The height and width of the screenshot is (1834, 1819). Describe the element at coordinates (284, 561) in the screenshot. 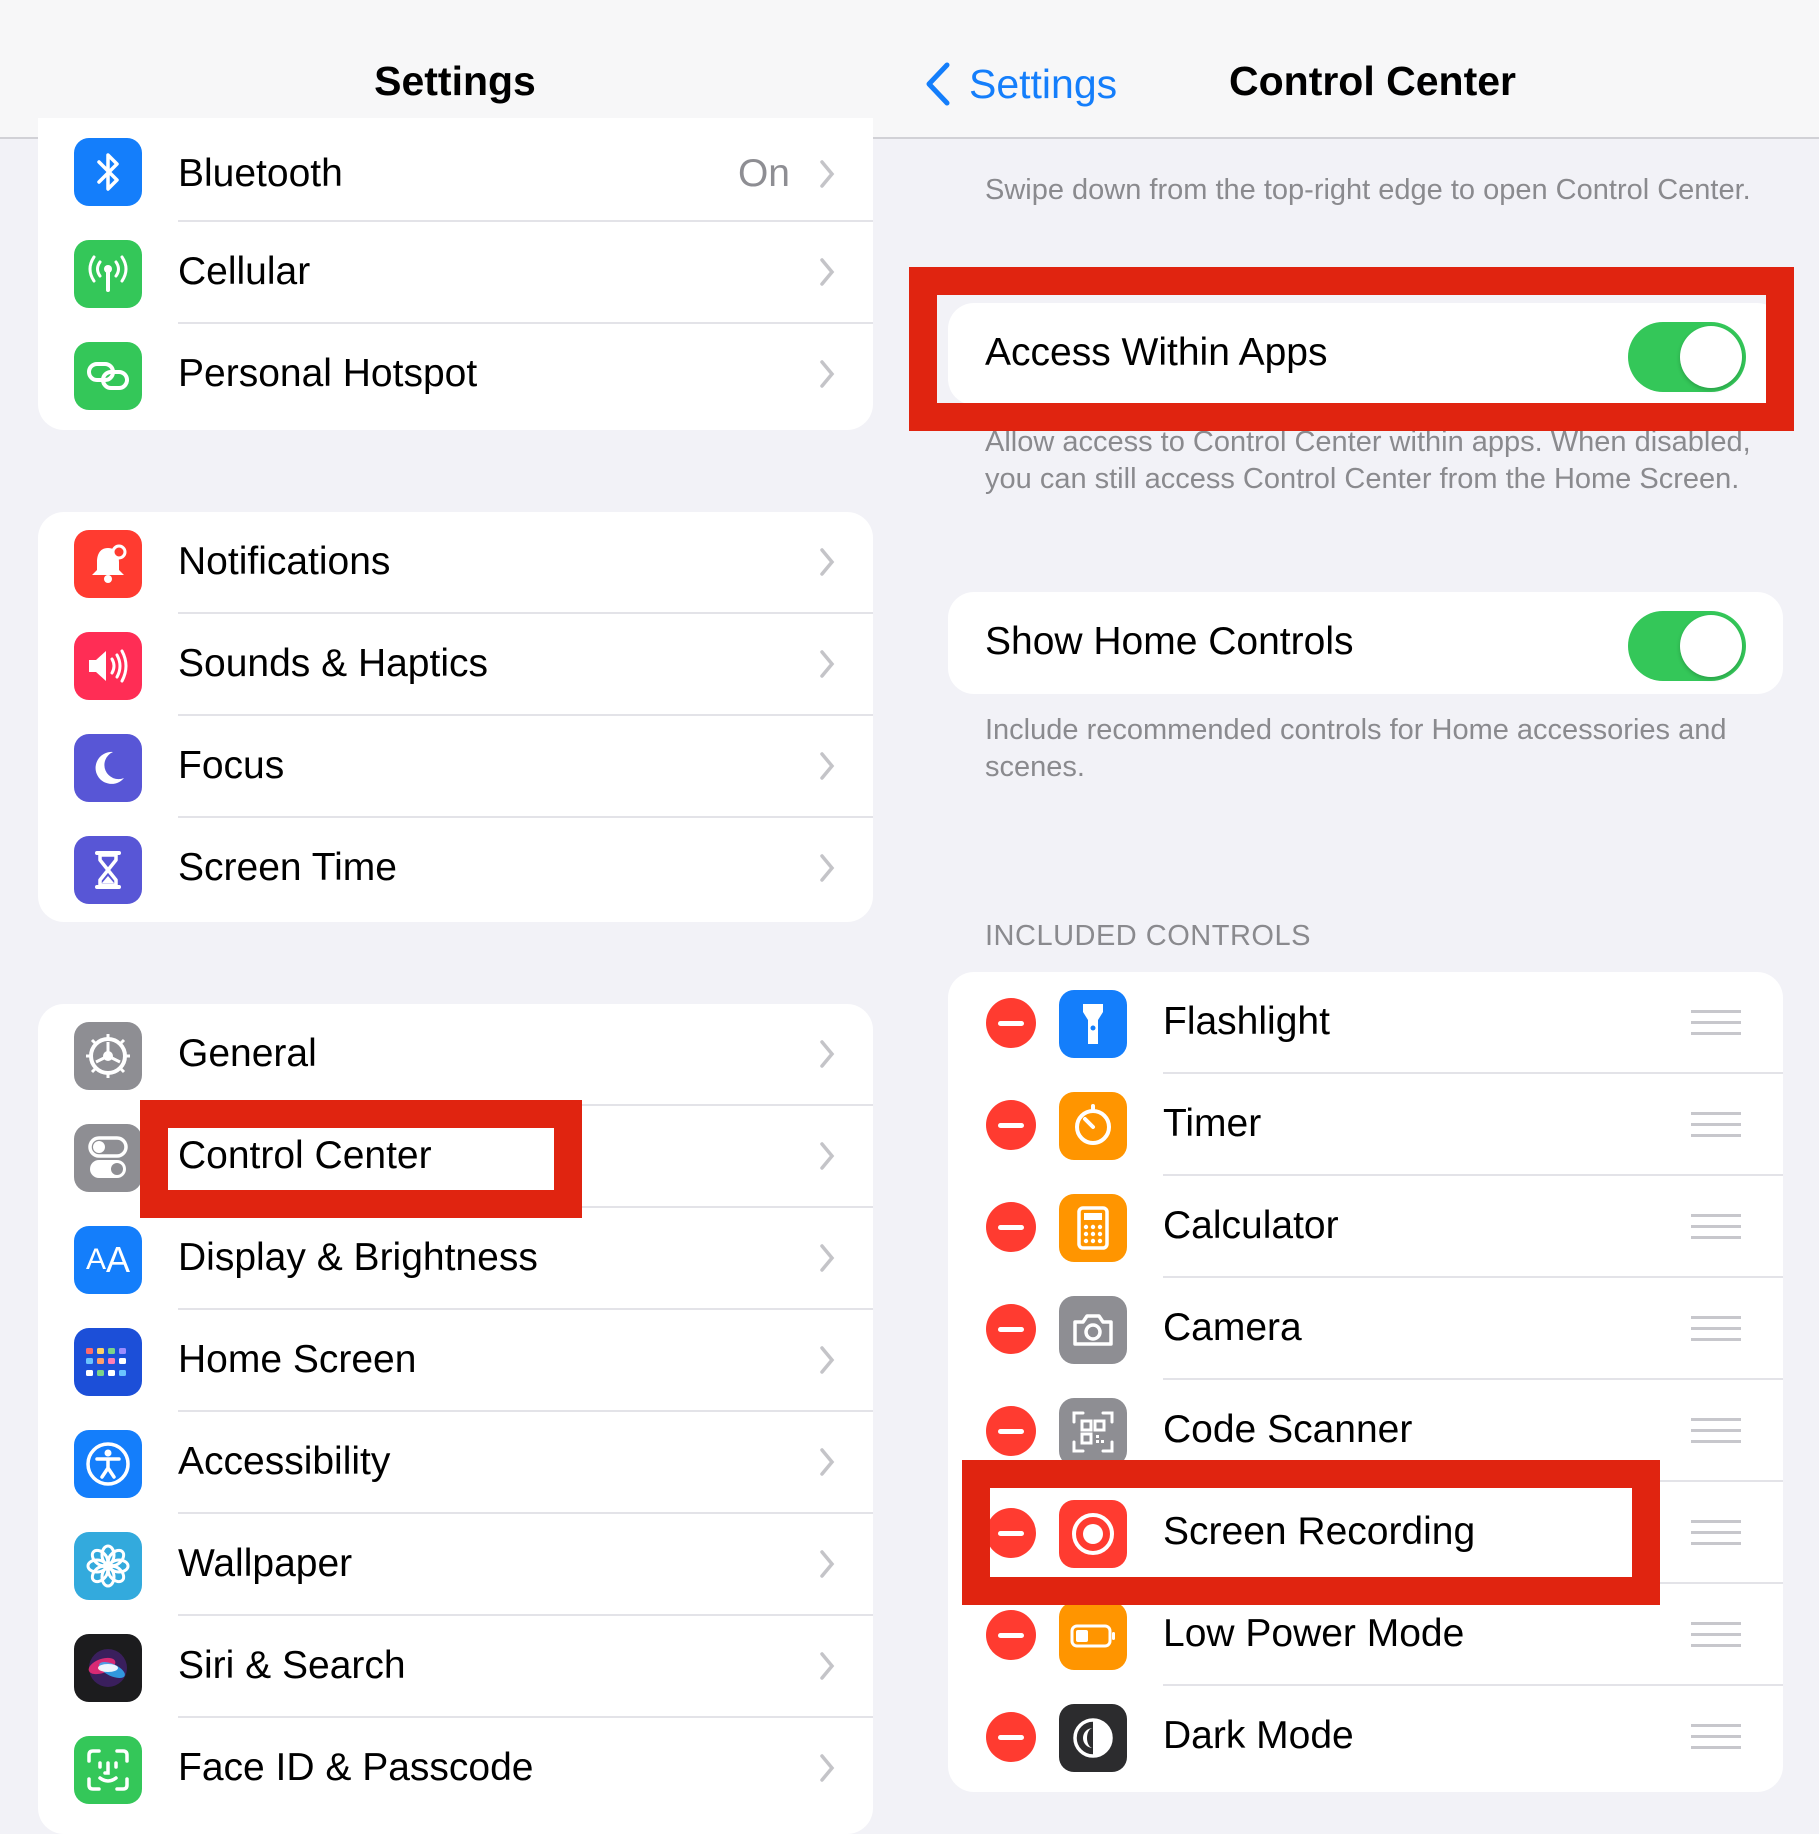

I see `settings-row-label: Notifications` at that location.